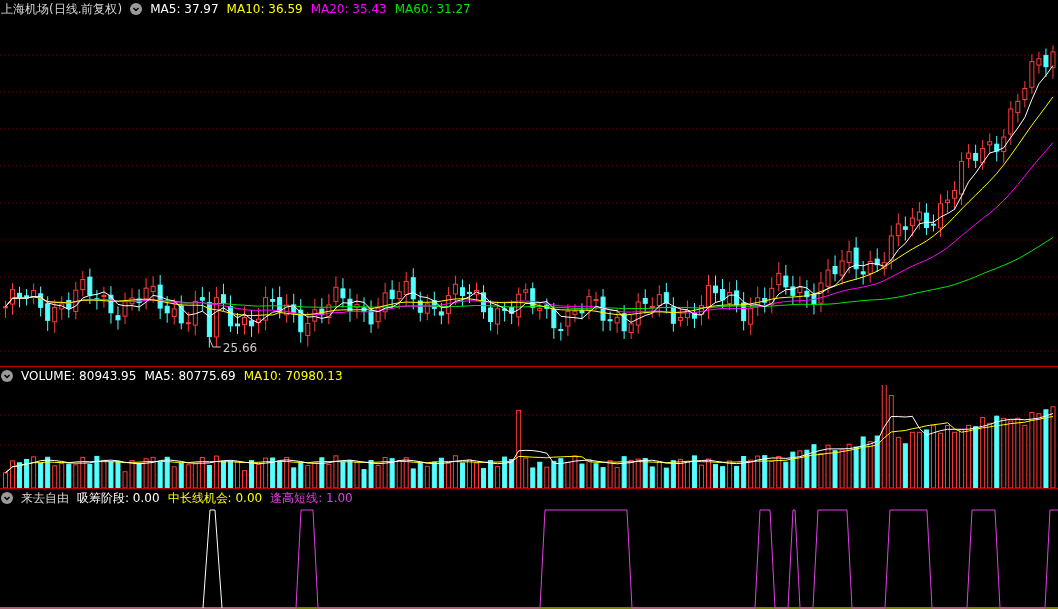  What do you see at coordinates (190, 376) in the screenshot?
I see `indicator-value: MA5: 80775.69` at bounding box center [190, 376].